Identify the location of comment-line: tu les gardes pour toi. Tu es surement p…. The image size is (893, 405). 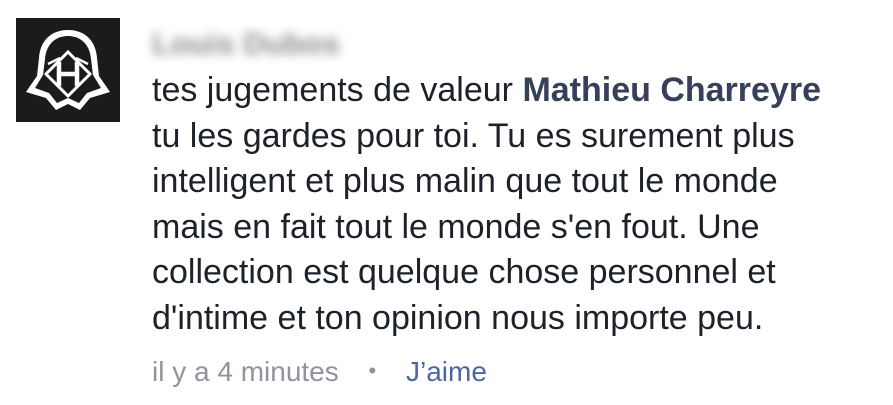
(473, 135).